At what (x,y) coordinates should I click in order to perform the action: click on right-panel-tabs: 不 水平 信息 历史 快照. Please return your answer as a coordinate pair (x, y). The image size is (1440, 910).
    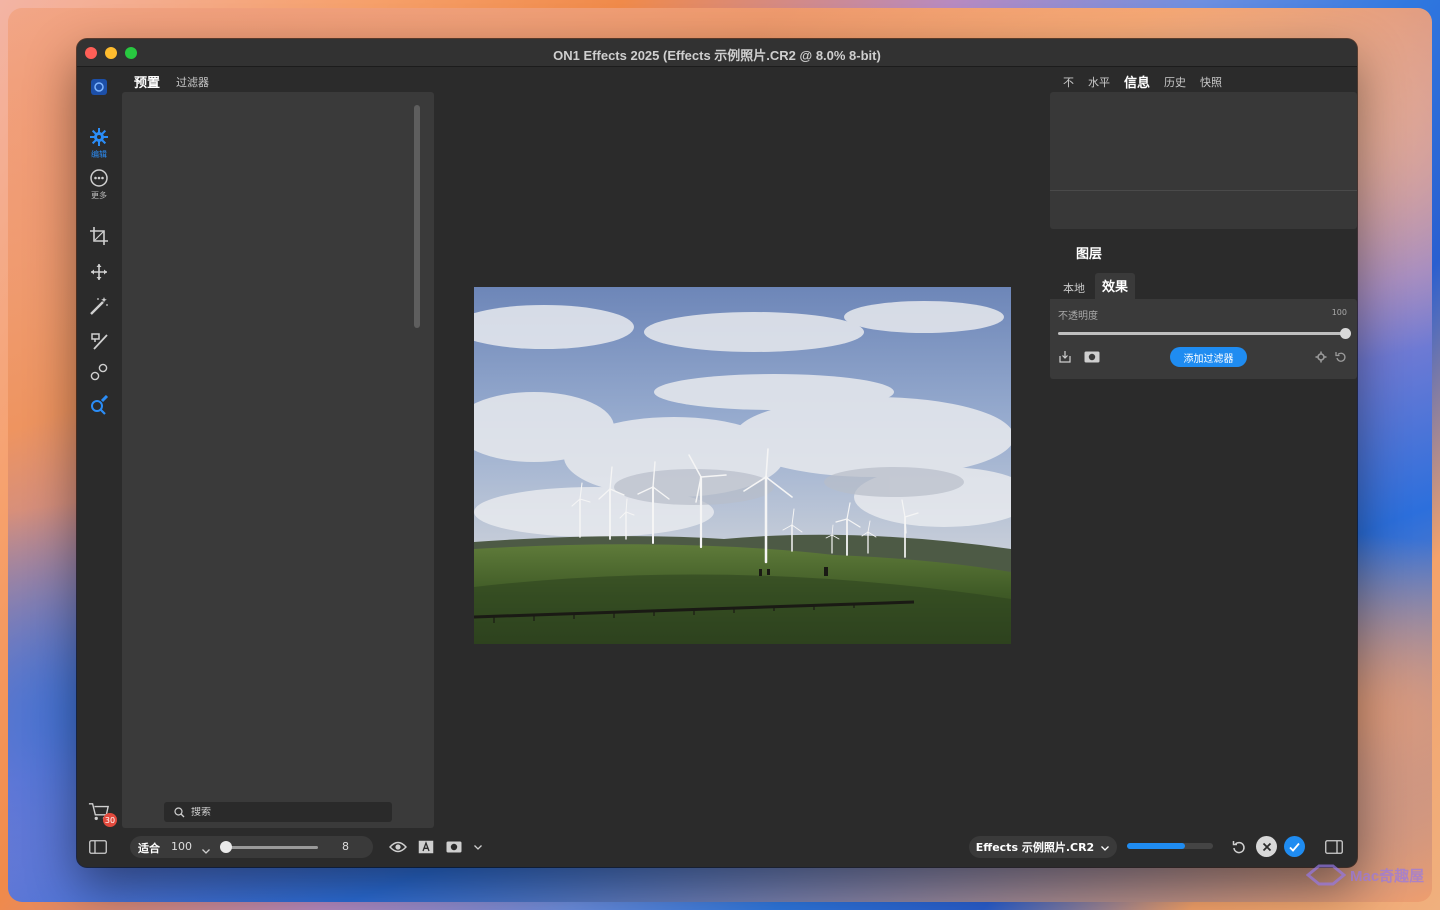
    Looking at the image, I should click on (1142, 82).